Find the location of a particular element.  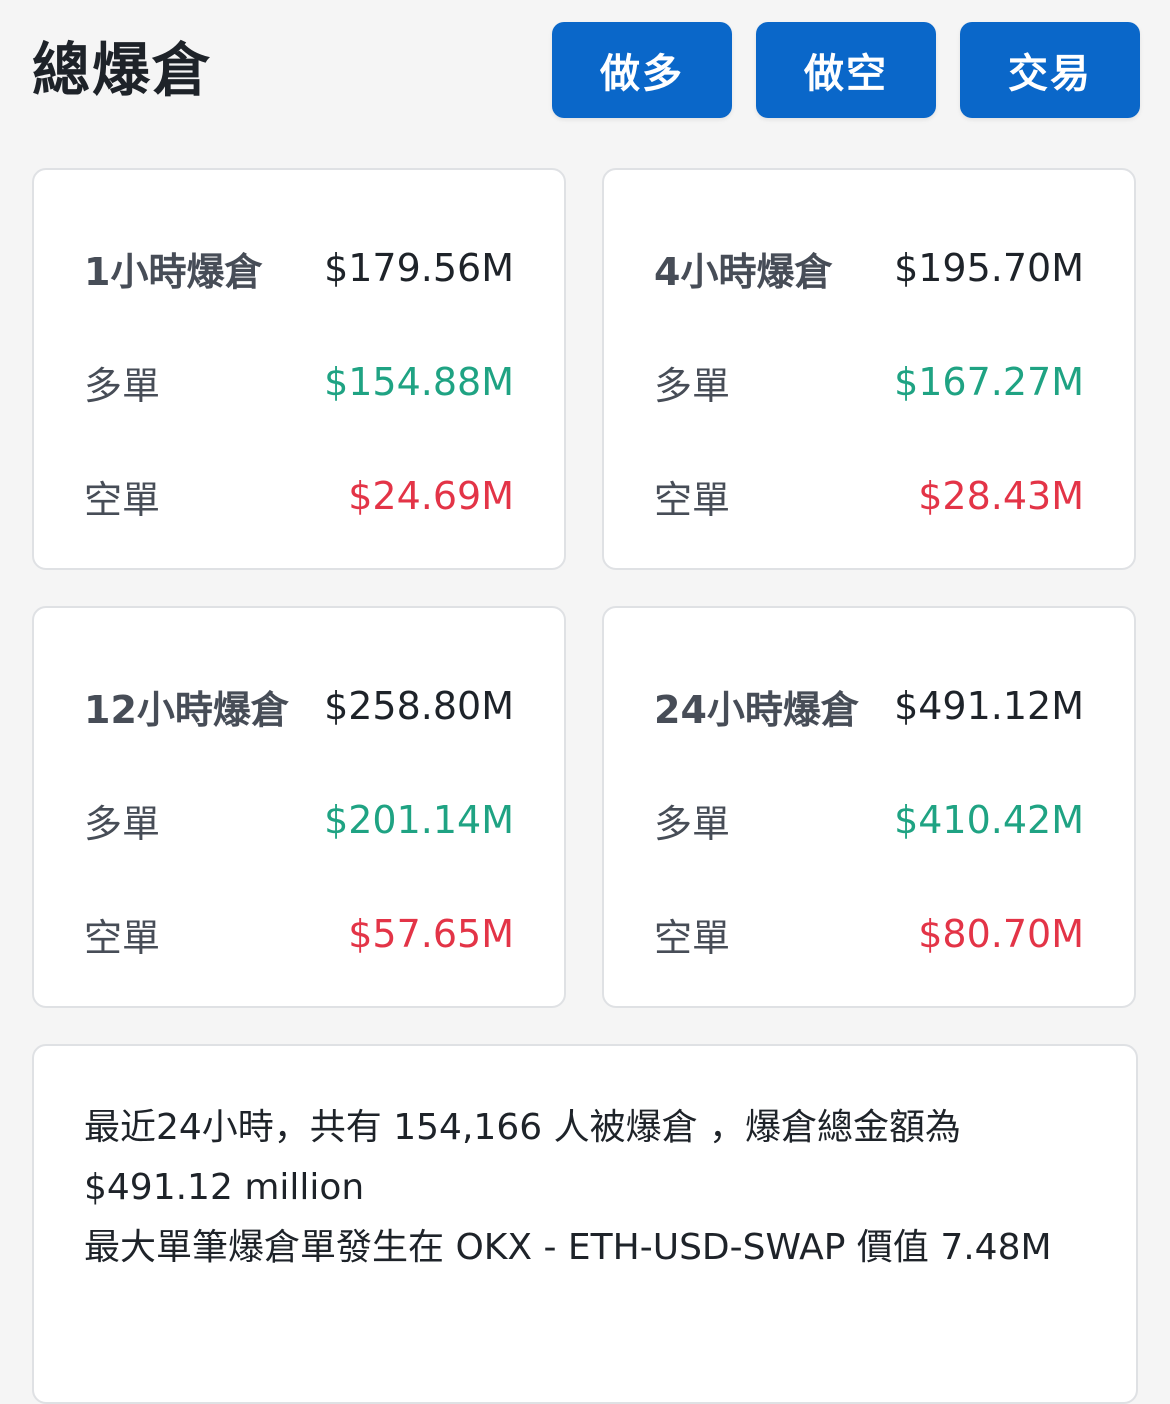

liquidation-card-4h: 4小時爆倉 $195.70M 多單 $167.27M 空單 $28.43M is located at coordinates (869, 369).